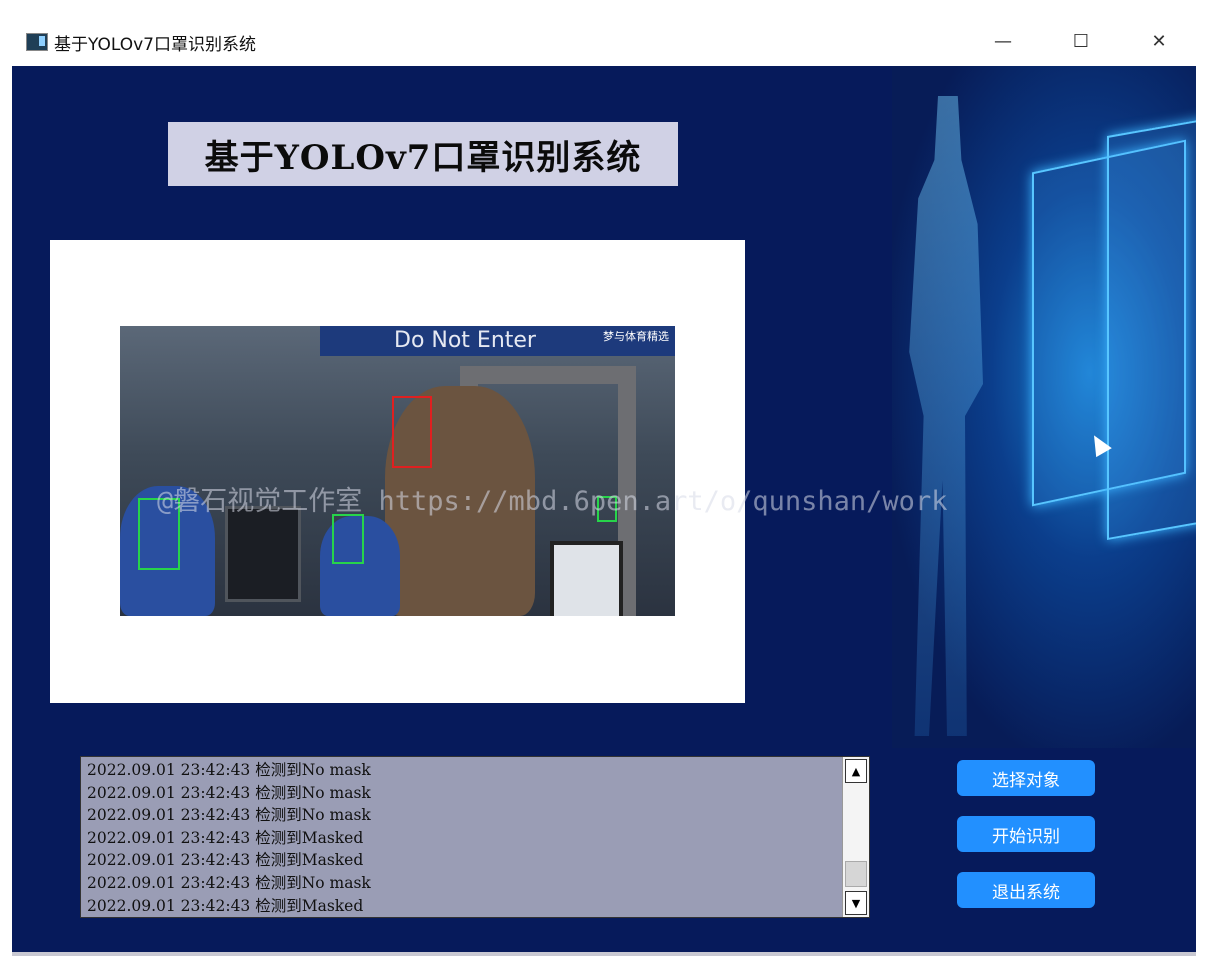  What do you see at coordinates (856, 903) in the screenshot?
I see `scroll-down-icon: ▼` at bounding box center [856, 903].